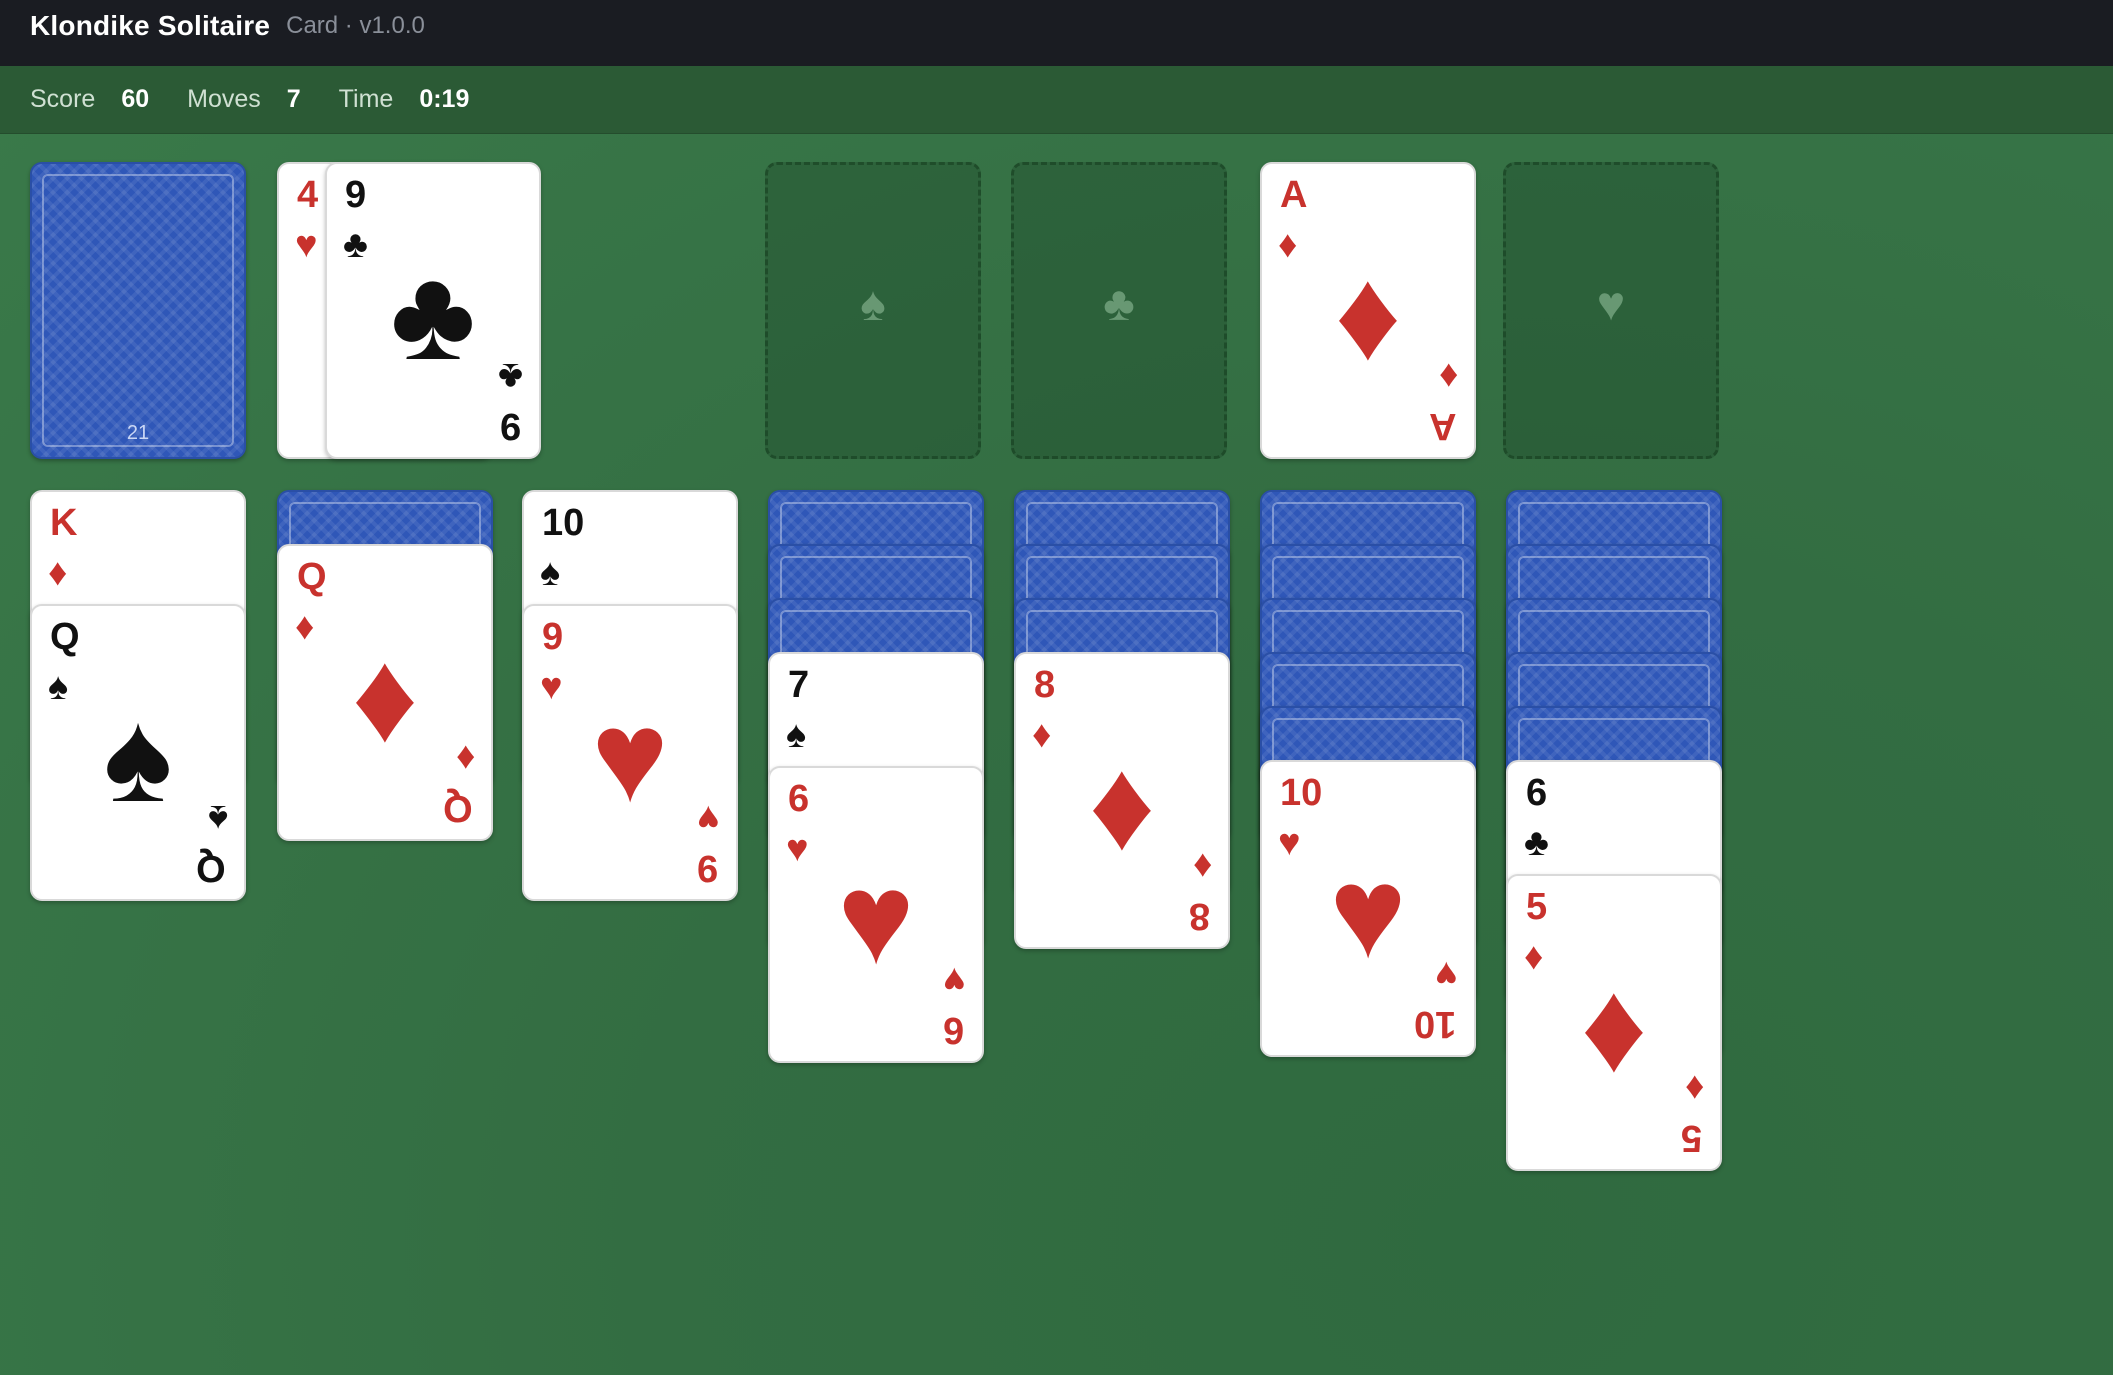  Describe the element at coordinates (630, 752) in the screenshot. I see `tableau-card: 9 ♥ ♥ ♥ 9` at that location.